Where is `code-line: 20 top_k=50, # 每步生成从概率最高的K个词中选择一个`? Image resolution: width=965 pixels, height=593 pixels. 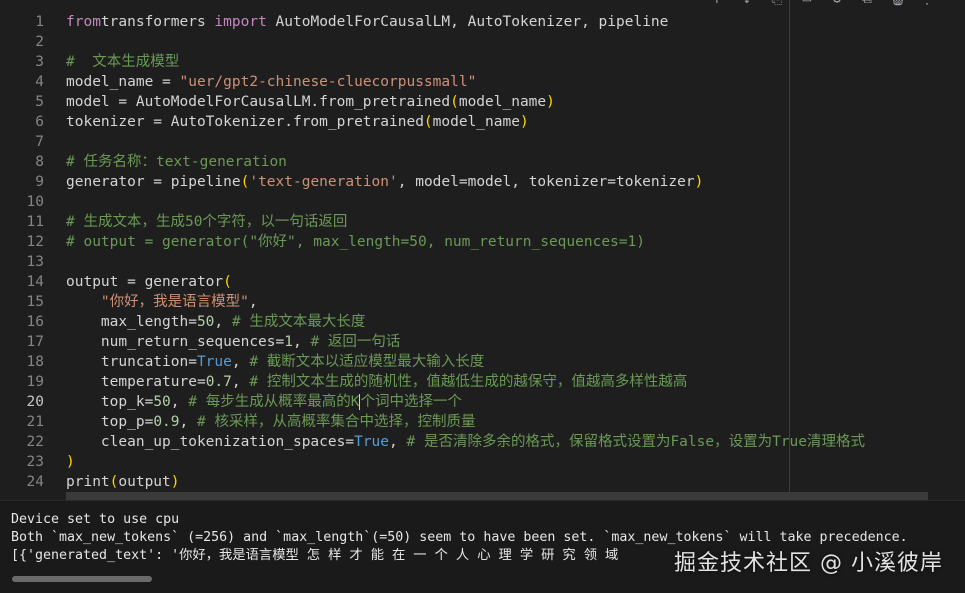
code-line: 20 top_k=50, # 每步生成从概率最高的K个词中选择一个 is located at coordinates (231, 402).